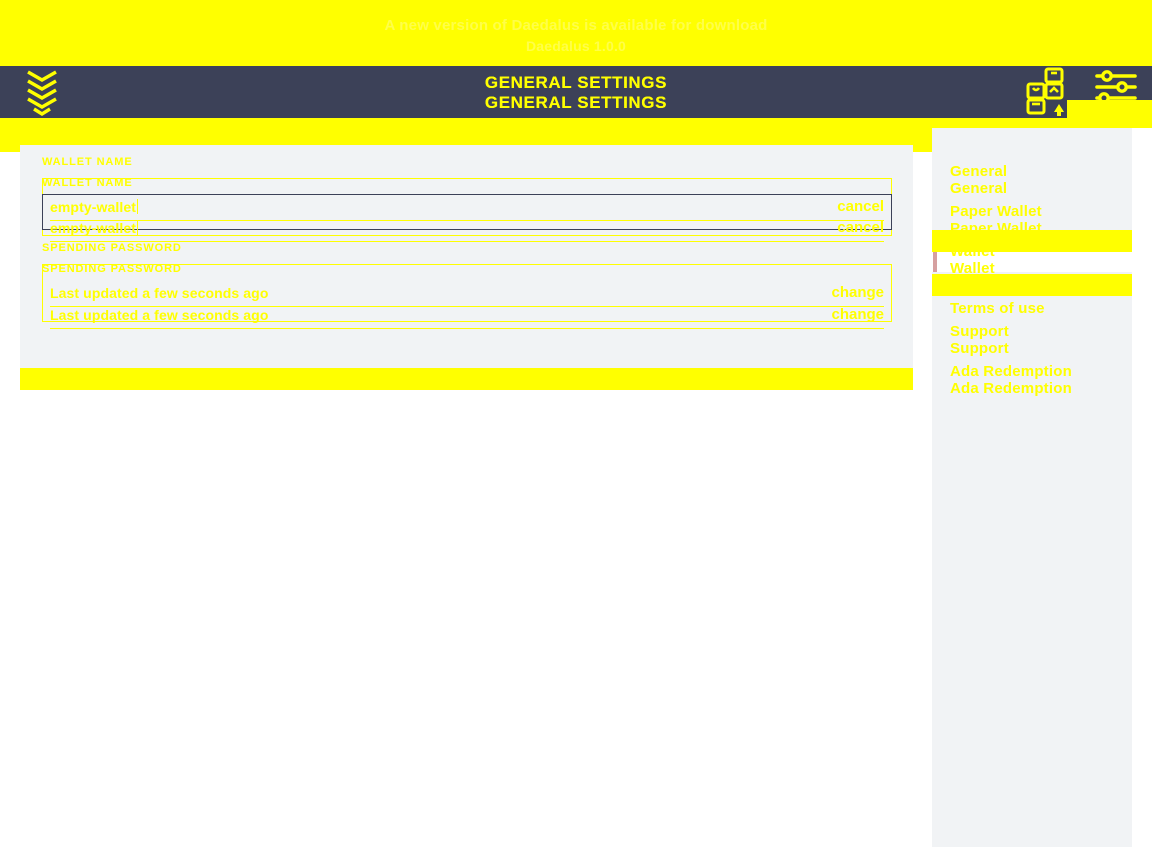 Image resolution: width=1152 pixels, height=847 pixels. What do you see at coordinates (576, 82) in the screenshot?
I see `page-title: GENERAL SETTINGS` at bounding box center [576, 82].